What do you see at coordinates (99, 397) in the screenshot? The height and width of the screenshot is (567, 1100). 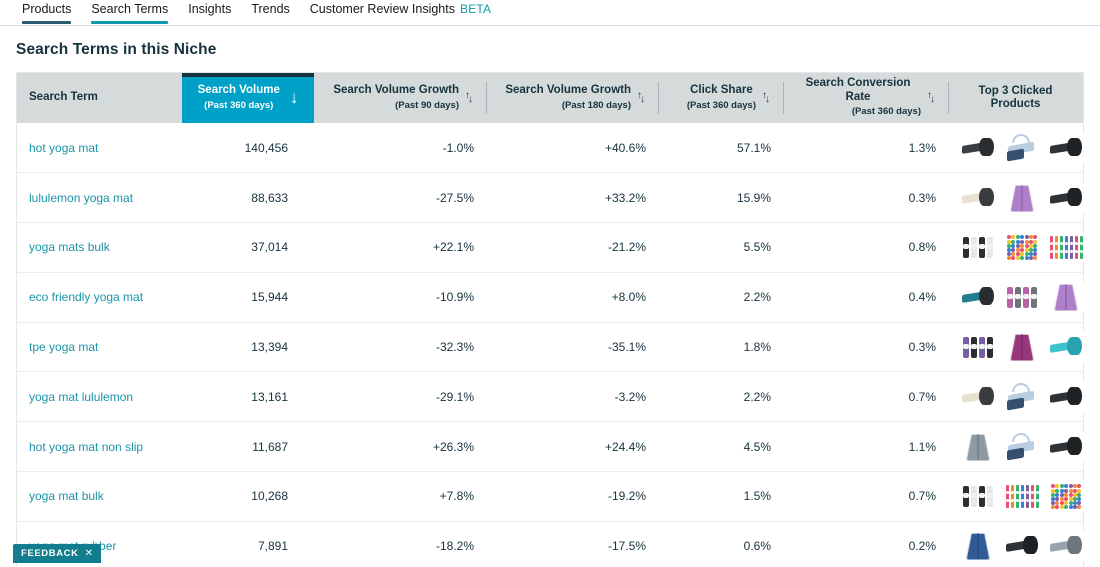 I see `search-term-link: yoga mat lululemon` at bounding box center [99, 397].